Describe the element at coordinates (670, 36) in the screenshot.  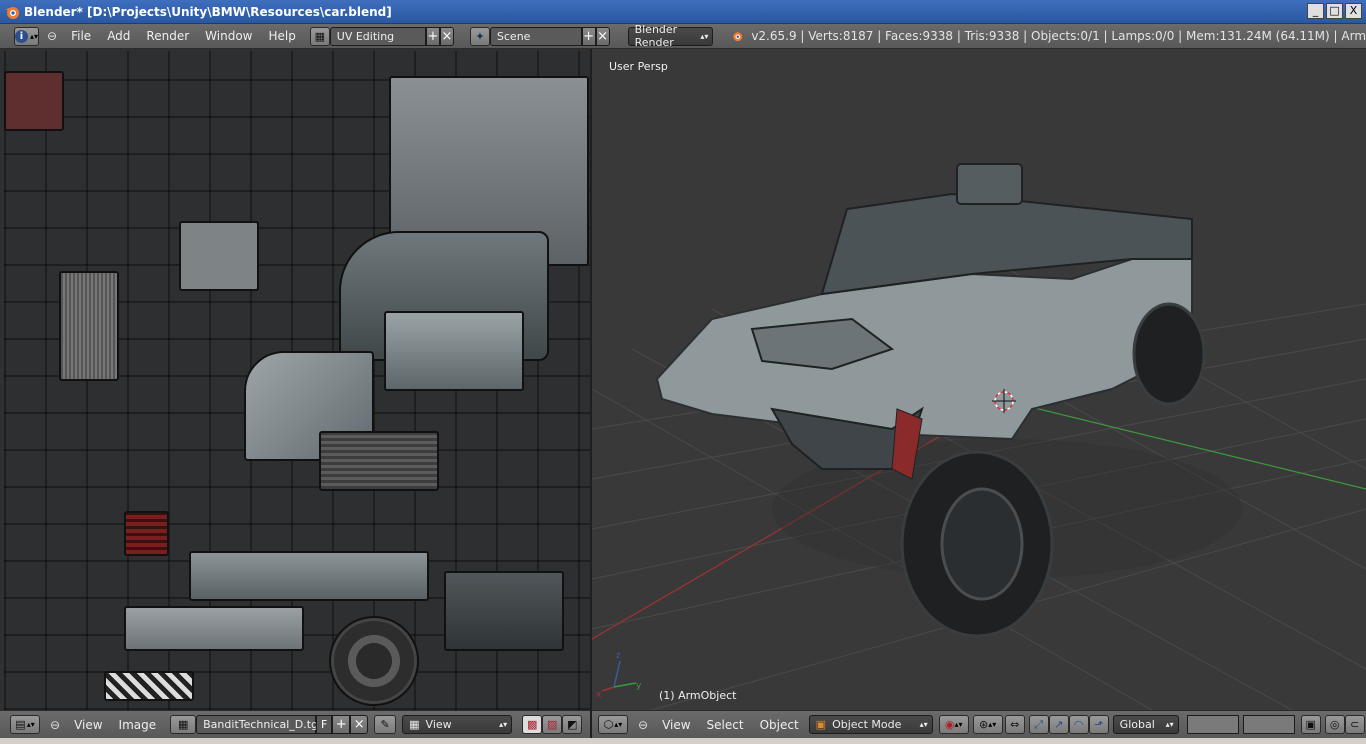
I see `render-engine-select: Blender Render ▴▾` at that location.